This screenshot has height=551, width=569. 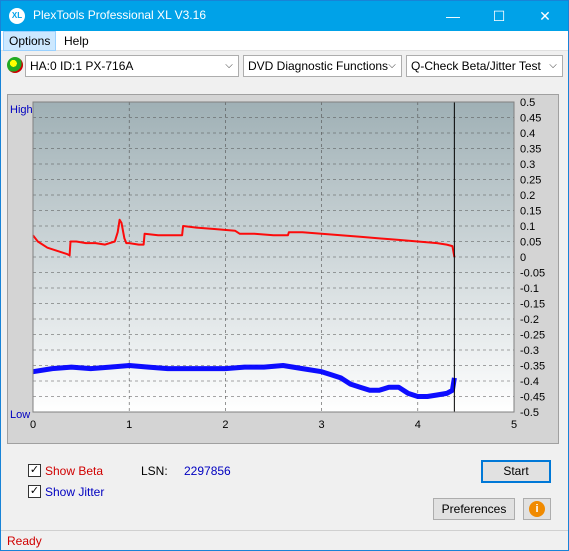 What do you see at coordinates (529, 382) in the screenshot?
I see `y-tick-label: -0.4` at bounding box center [529, 382].